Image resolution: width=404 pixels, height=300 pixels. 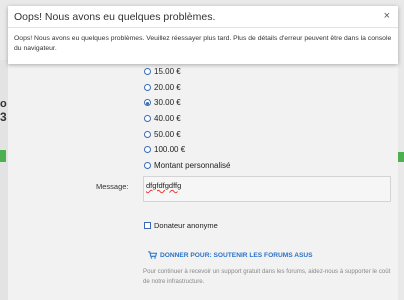 What do you see at coordinates (167, 87) in the screenshot?
I see `amount-label: 20.00 €` at bounding box center [167, 87].